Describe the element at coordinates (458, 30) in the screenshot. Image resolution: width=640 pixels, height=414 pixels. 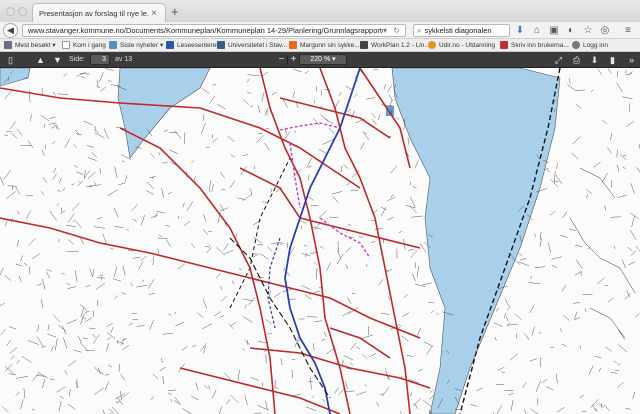
I see `search-query: sykkelsti diagonalen` at that location.